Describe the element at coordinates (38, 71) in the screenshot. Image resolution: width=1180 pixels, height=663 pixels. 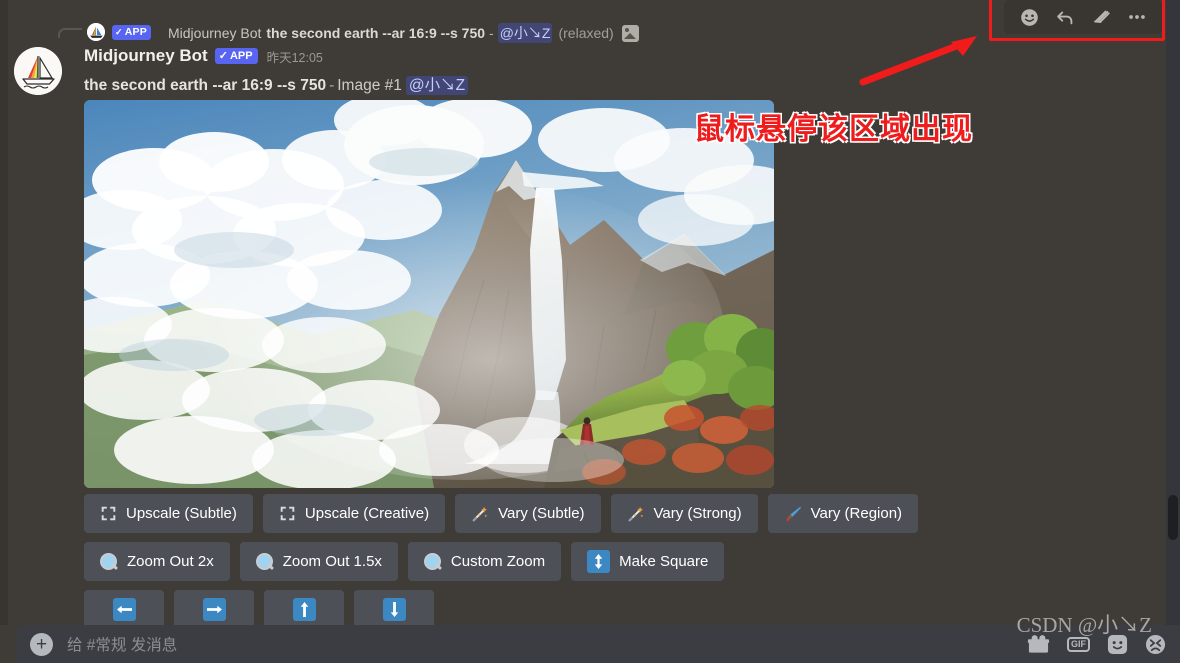
I see `avatar` at that location.